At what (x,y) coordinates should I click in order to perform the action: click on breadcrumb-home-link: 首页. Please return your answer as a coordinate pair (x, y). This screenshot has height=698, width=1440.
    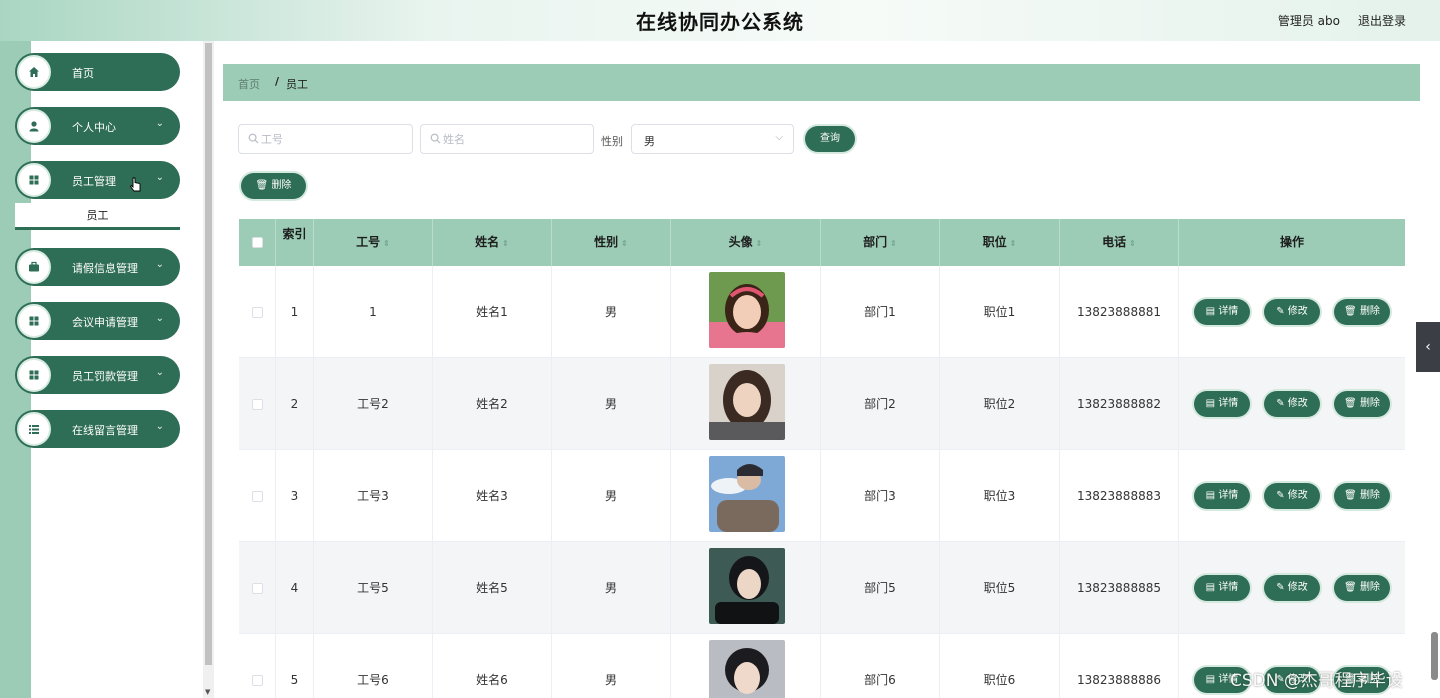
    Looking at the image, I should click on (249, 84).